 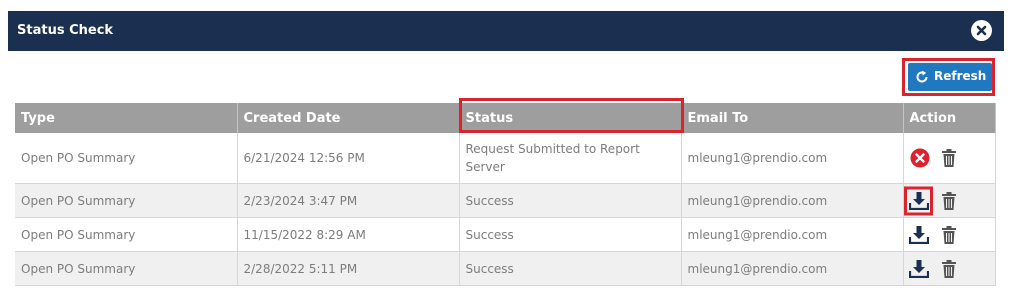 I want to click on cancel-icon, so click(x=920, y=158).